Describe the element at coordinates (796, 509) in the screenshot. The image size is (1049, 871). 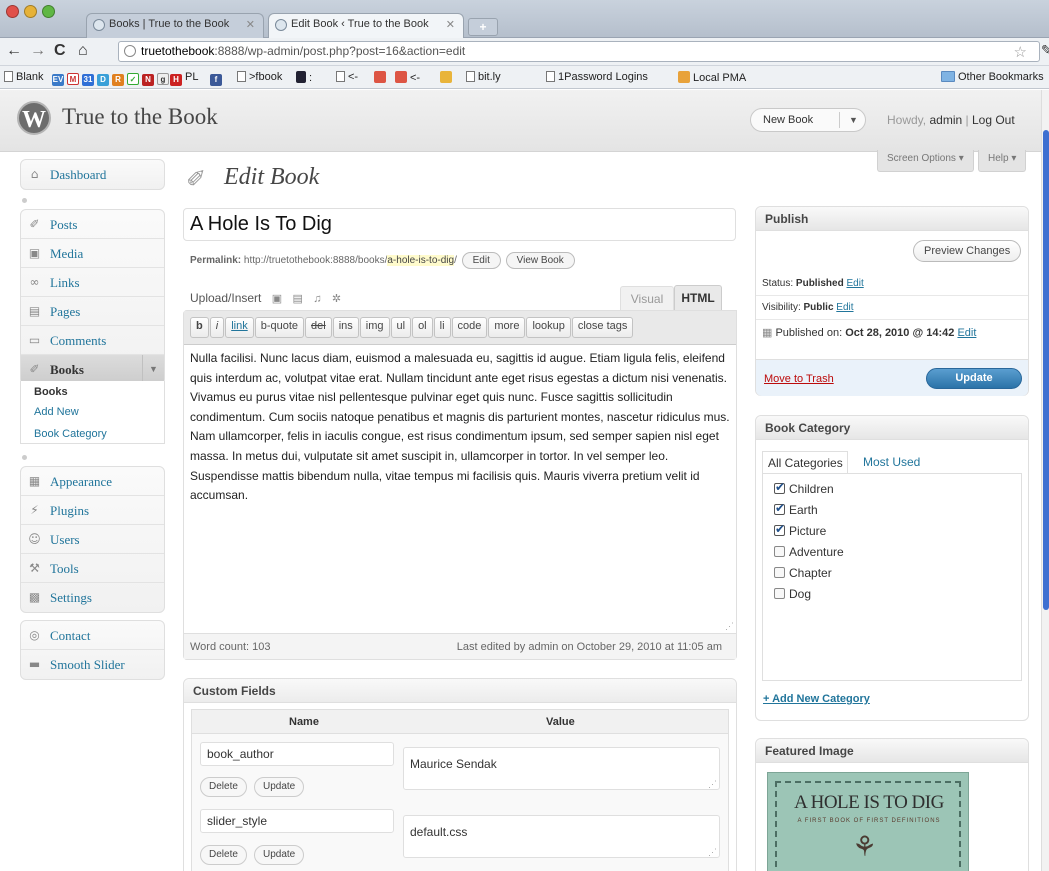
I see `category-item-earth: Earth` at that location.